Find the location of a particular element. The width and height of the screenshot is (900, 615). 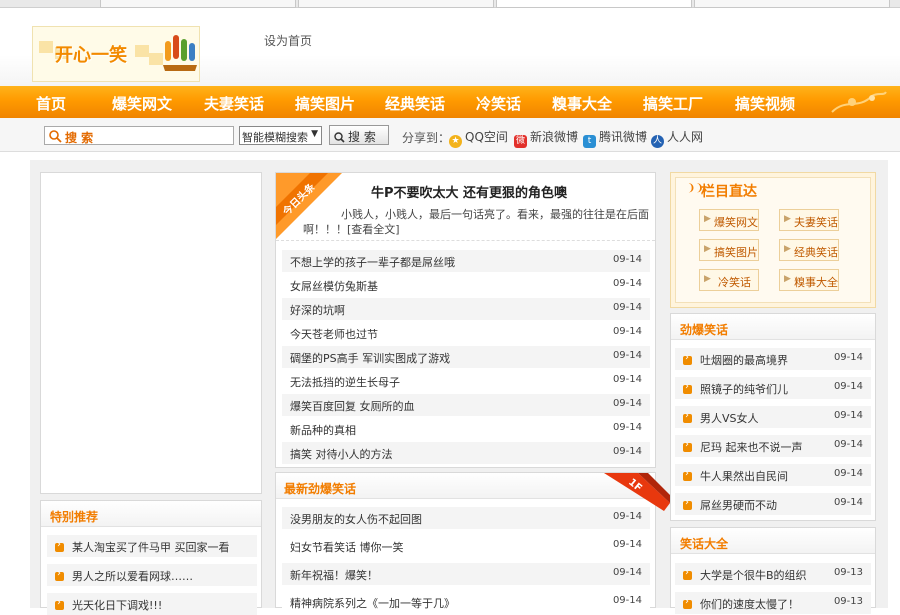

list-item: 爆笑百度回复 女厕所的血 09-14 is located at coordinates (466, 405).